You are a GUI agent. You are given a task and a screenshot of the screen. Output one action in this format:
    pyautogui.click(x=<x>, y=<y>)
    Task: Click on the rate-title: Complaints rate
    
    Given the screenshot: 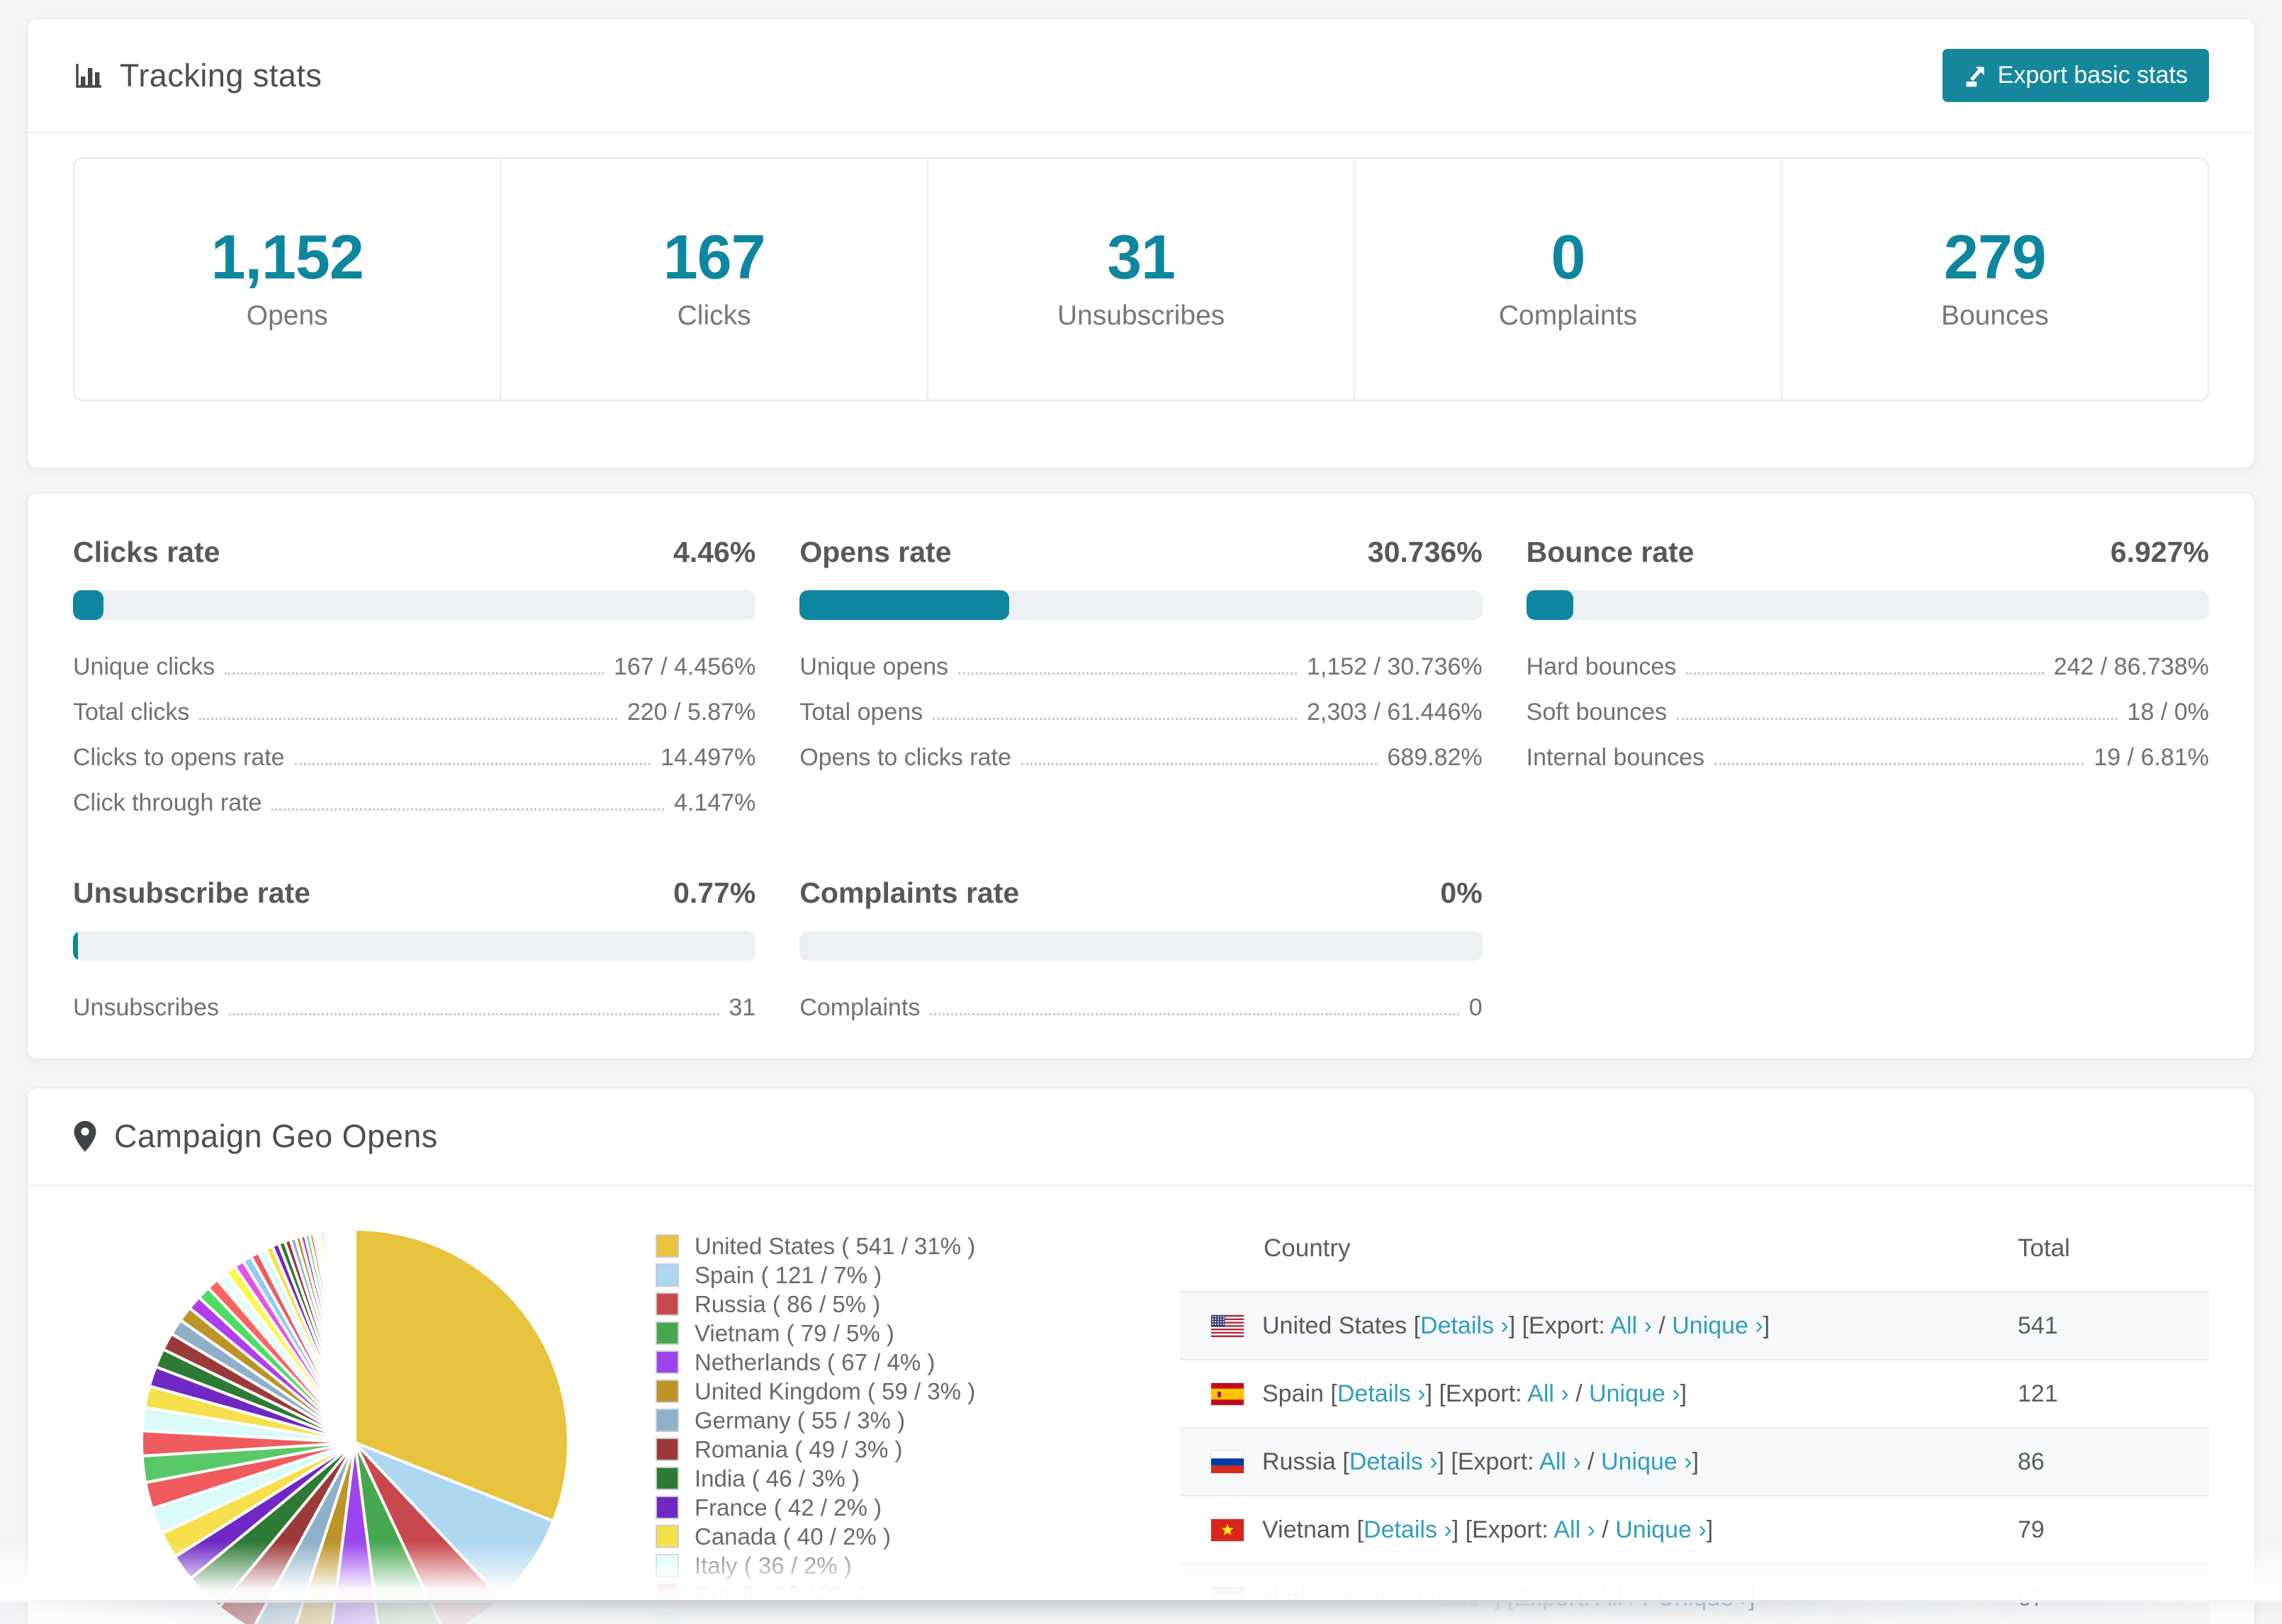 What is the action you would take?
    pyautogui.click(x=910, y=893)
    